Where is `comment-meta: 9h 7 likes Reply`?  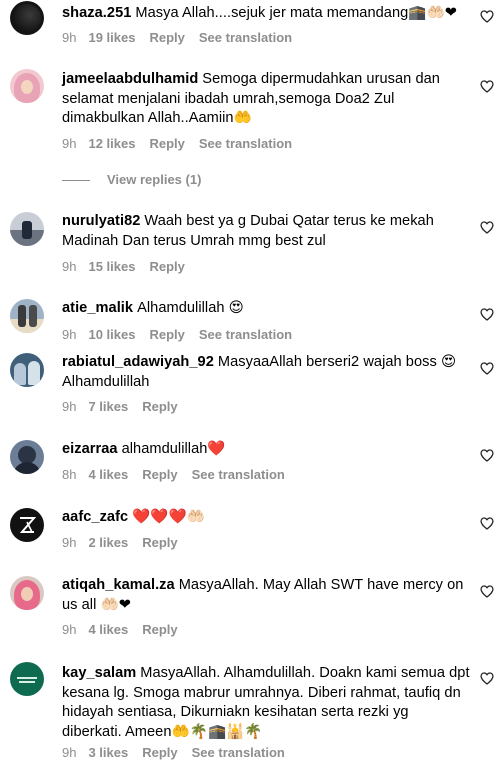
comment-meta: 9h 7 likes Reply is located at coordinates (127, 406).